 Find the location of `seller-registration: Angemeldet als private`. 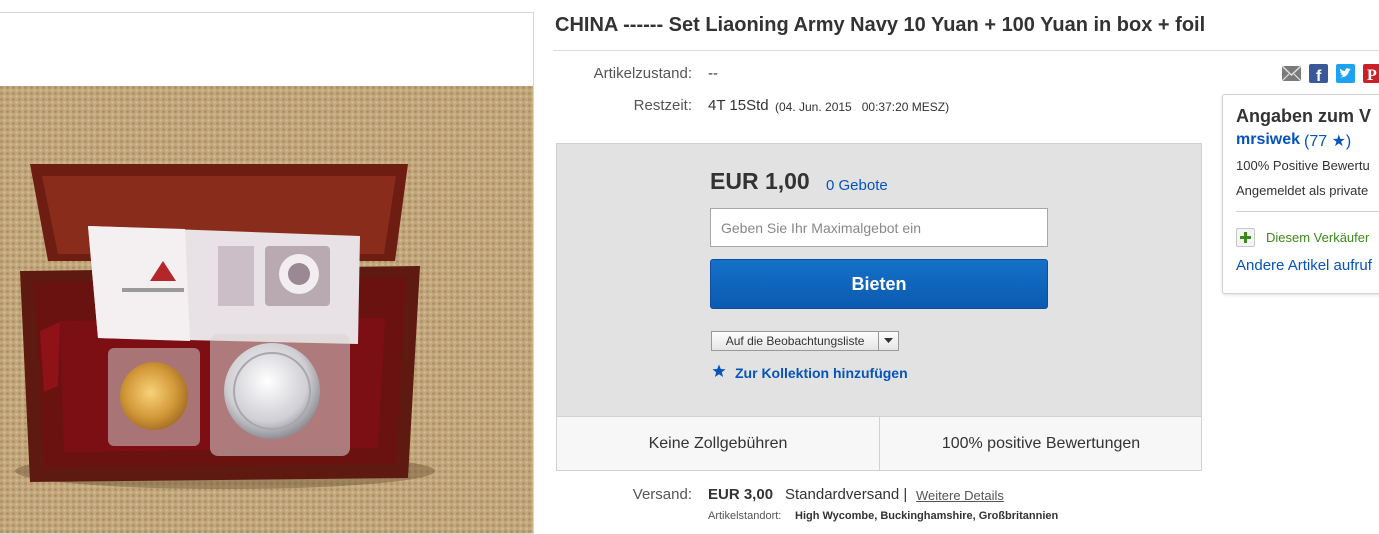

seller-registration: Angemeldet als private is located at coordinates (1302, 190).